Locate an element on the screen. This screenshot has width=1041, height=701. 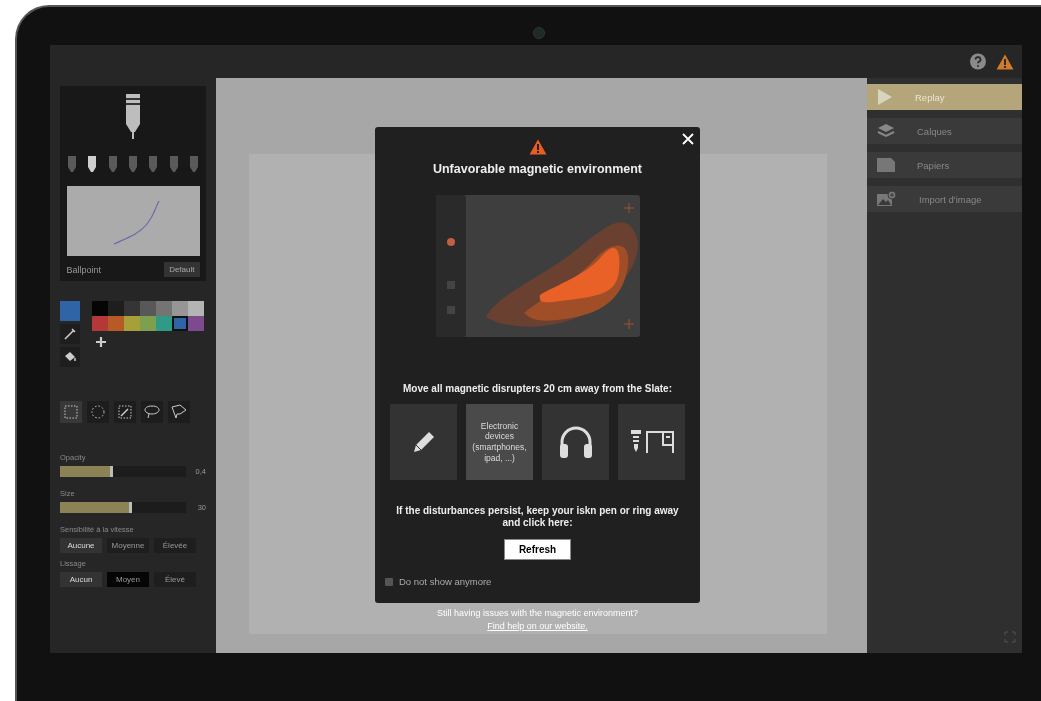
brush-name: Ballpoint is located at coordinates (84, 269).